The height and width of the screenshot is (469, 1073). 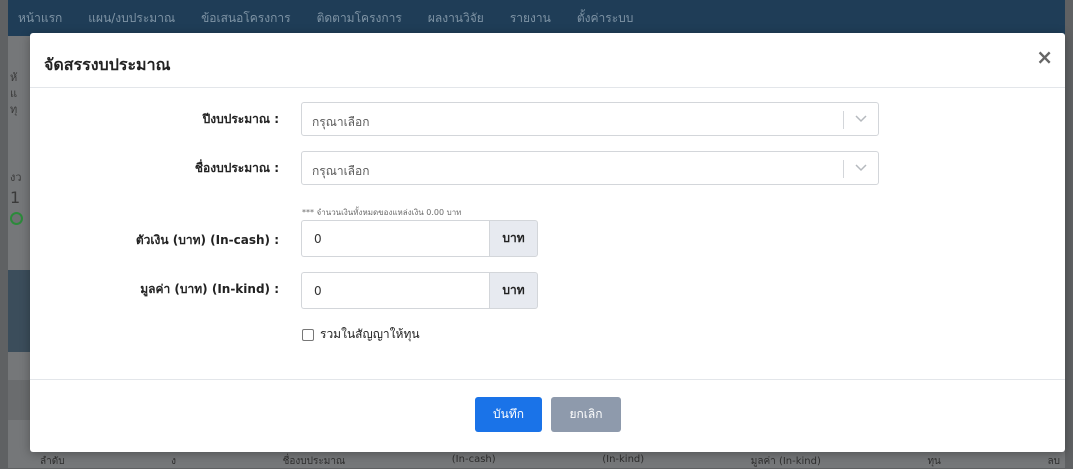 I want to click on budget-name-label: ชื่องบประมาณ :, so click(x=236, y=168).